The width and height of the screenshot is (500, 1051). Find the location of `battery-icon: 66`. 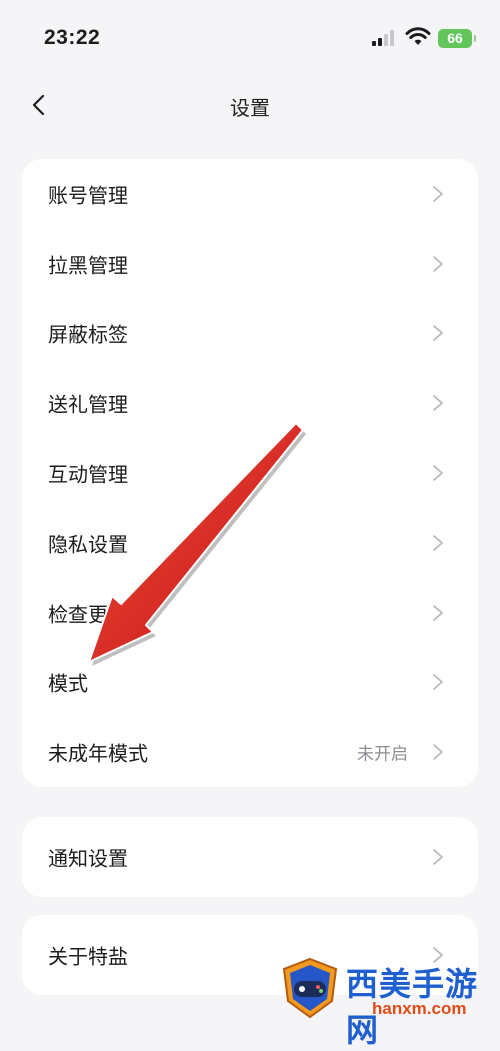

battery-icon: 66 is located at coordinates (457, 38).